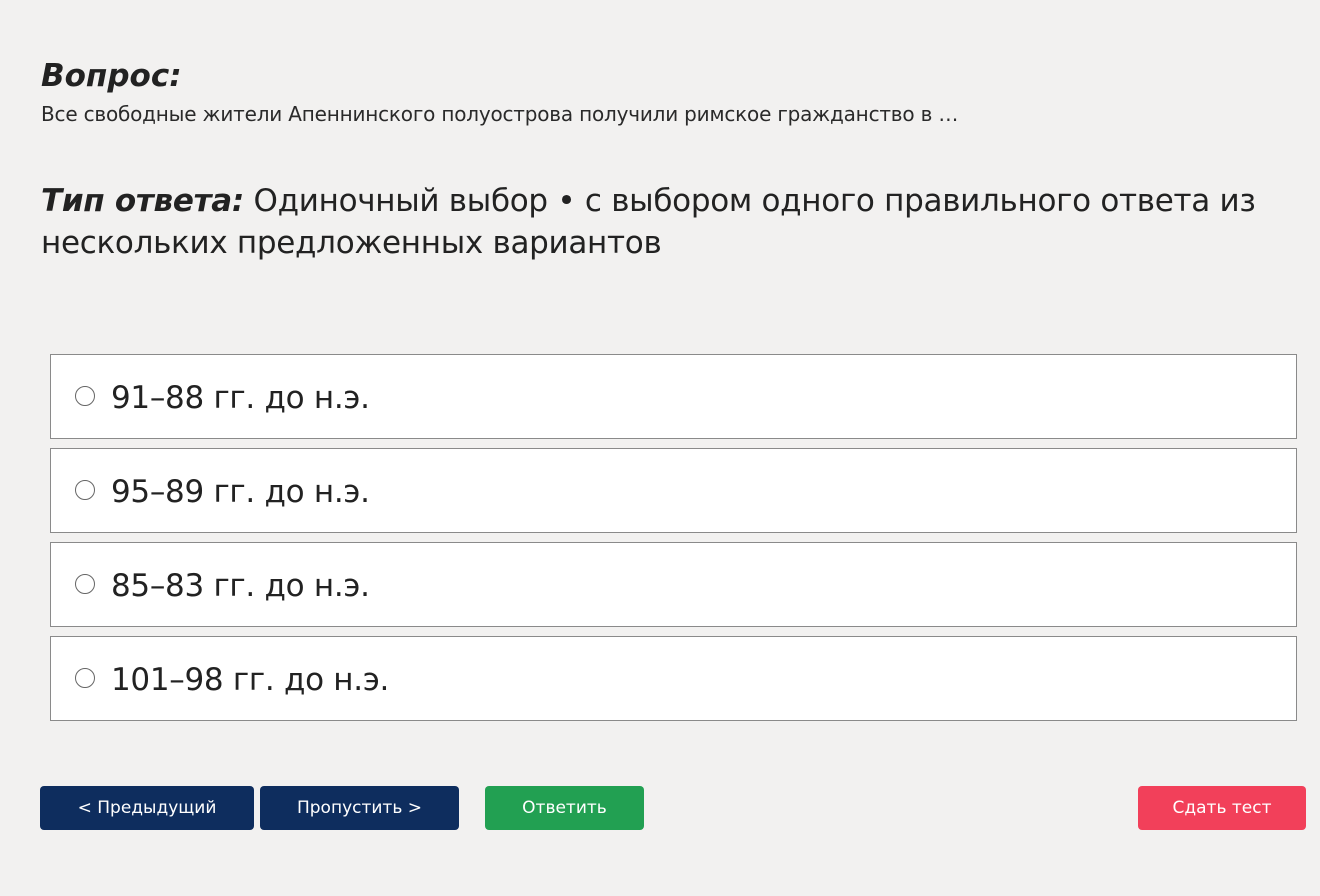 The image size is (1320, 896). I want to click on answer-button: Ответить, so click(564, 808).